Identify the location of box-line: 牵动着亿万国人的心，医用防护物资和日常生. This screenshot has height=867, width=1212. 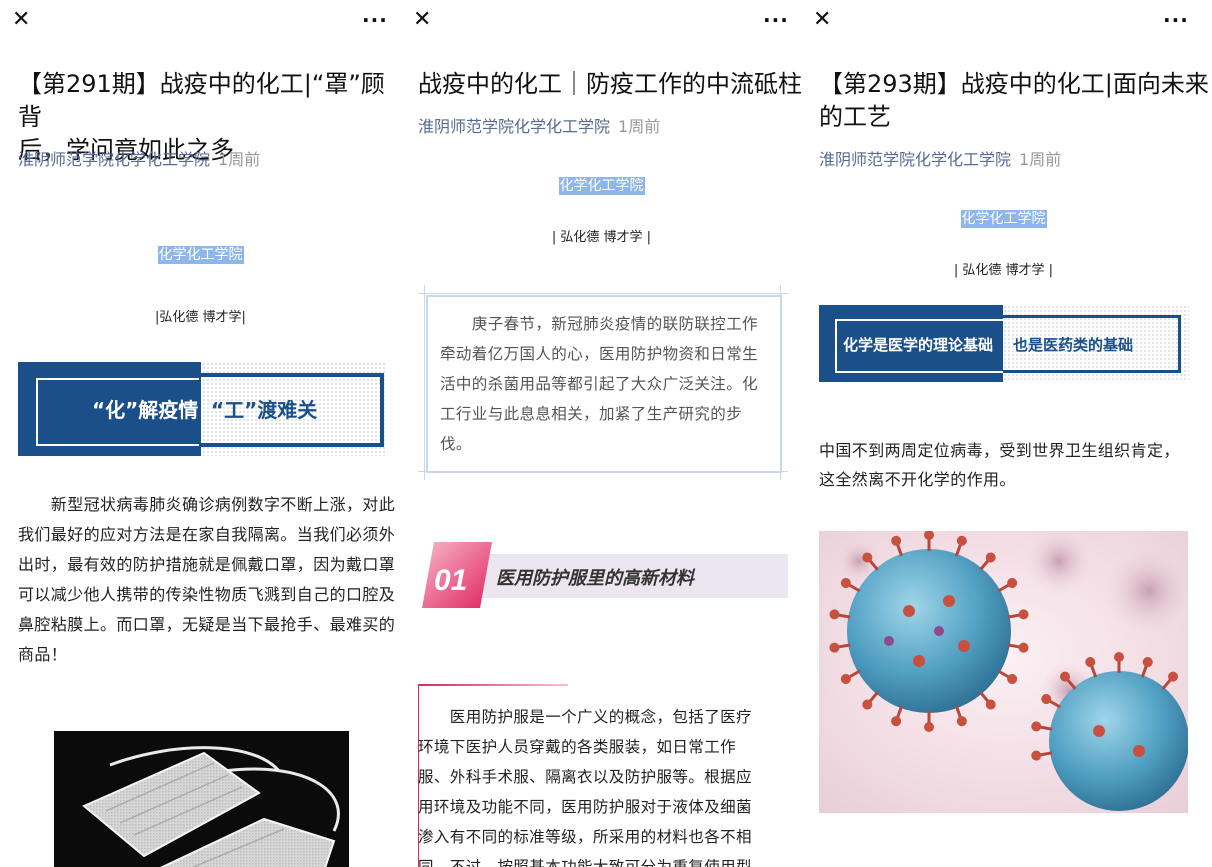
(599, 354).